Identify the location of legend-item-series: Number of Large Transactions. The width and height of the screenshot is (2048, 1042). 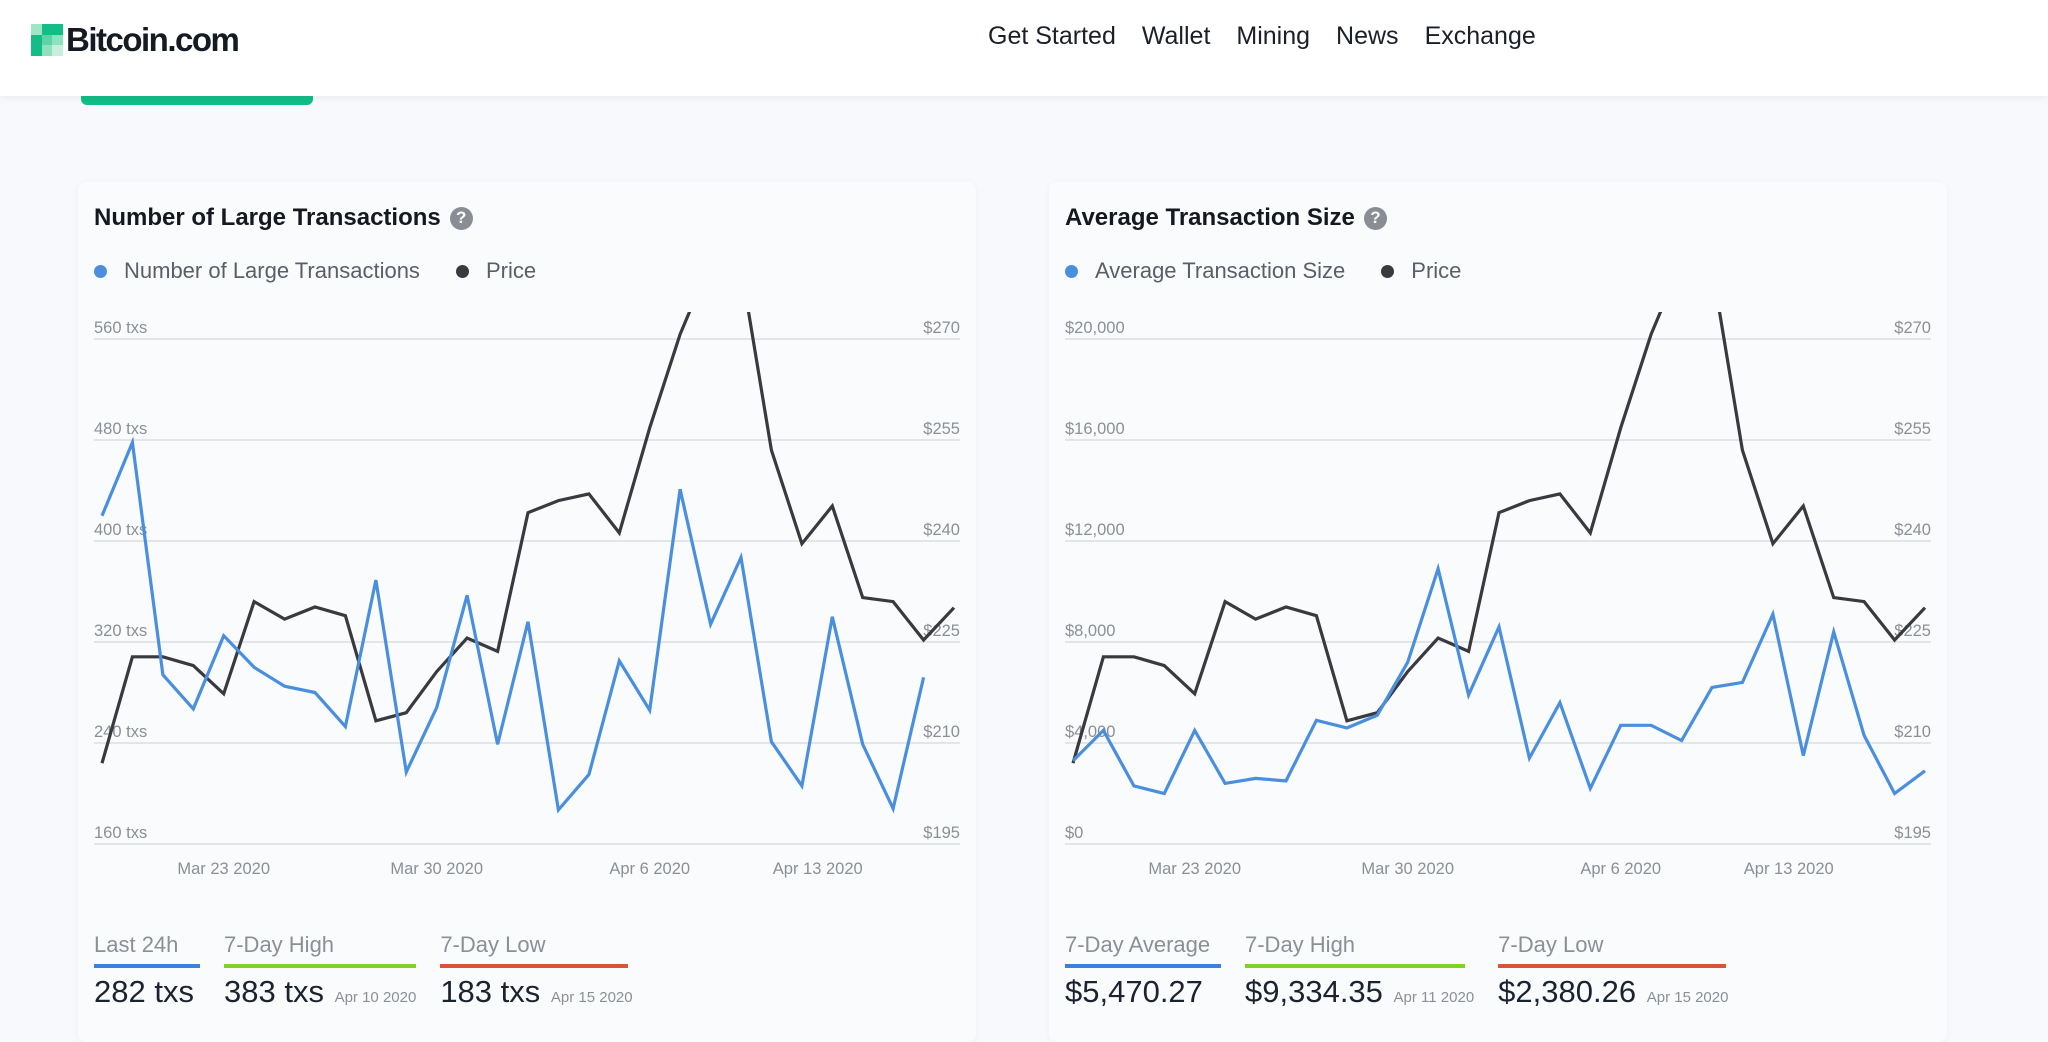
(257, 271).